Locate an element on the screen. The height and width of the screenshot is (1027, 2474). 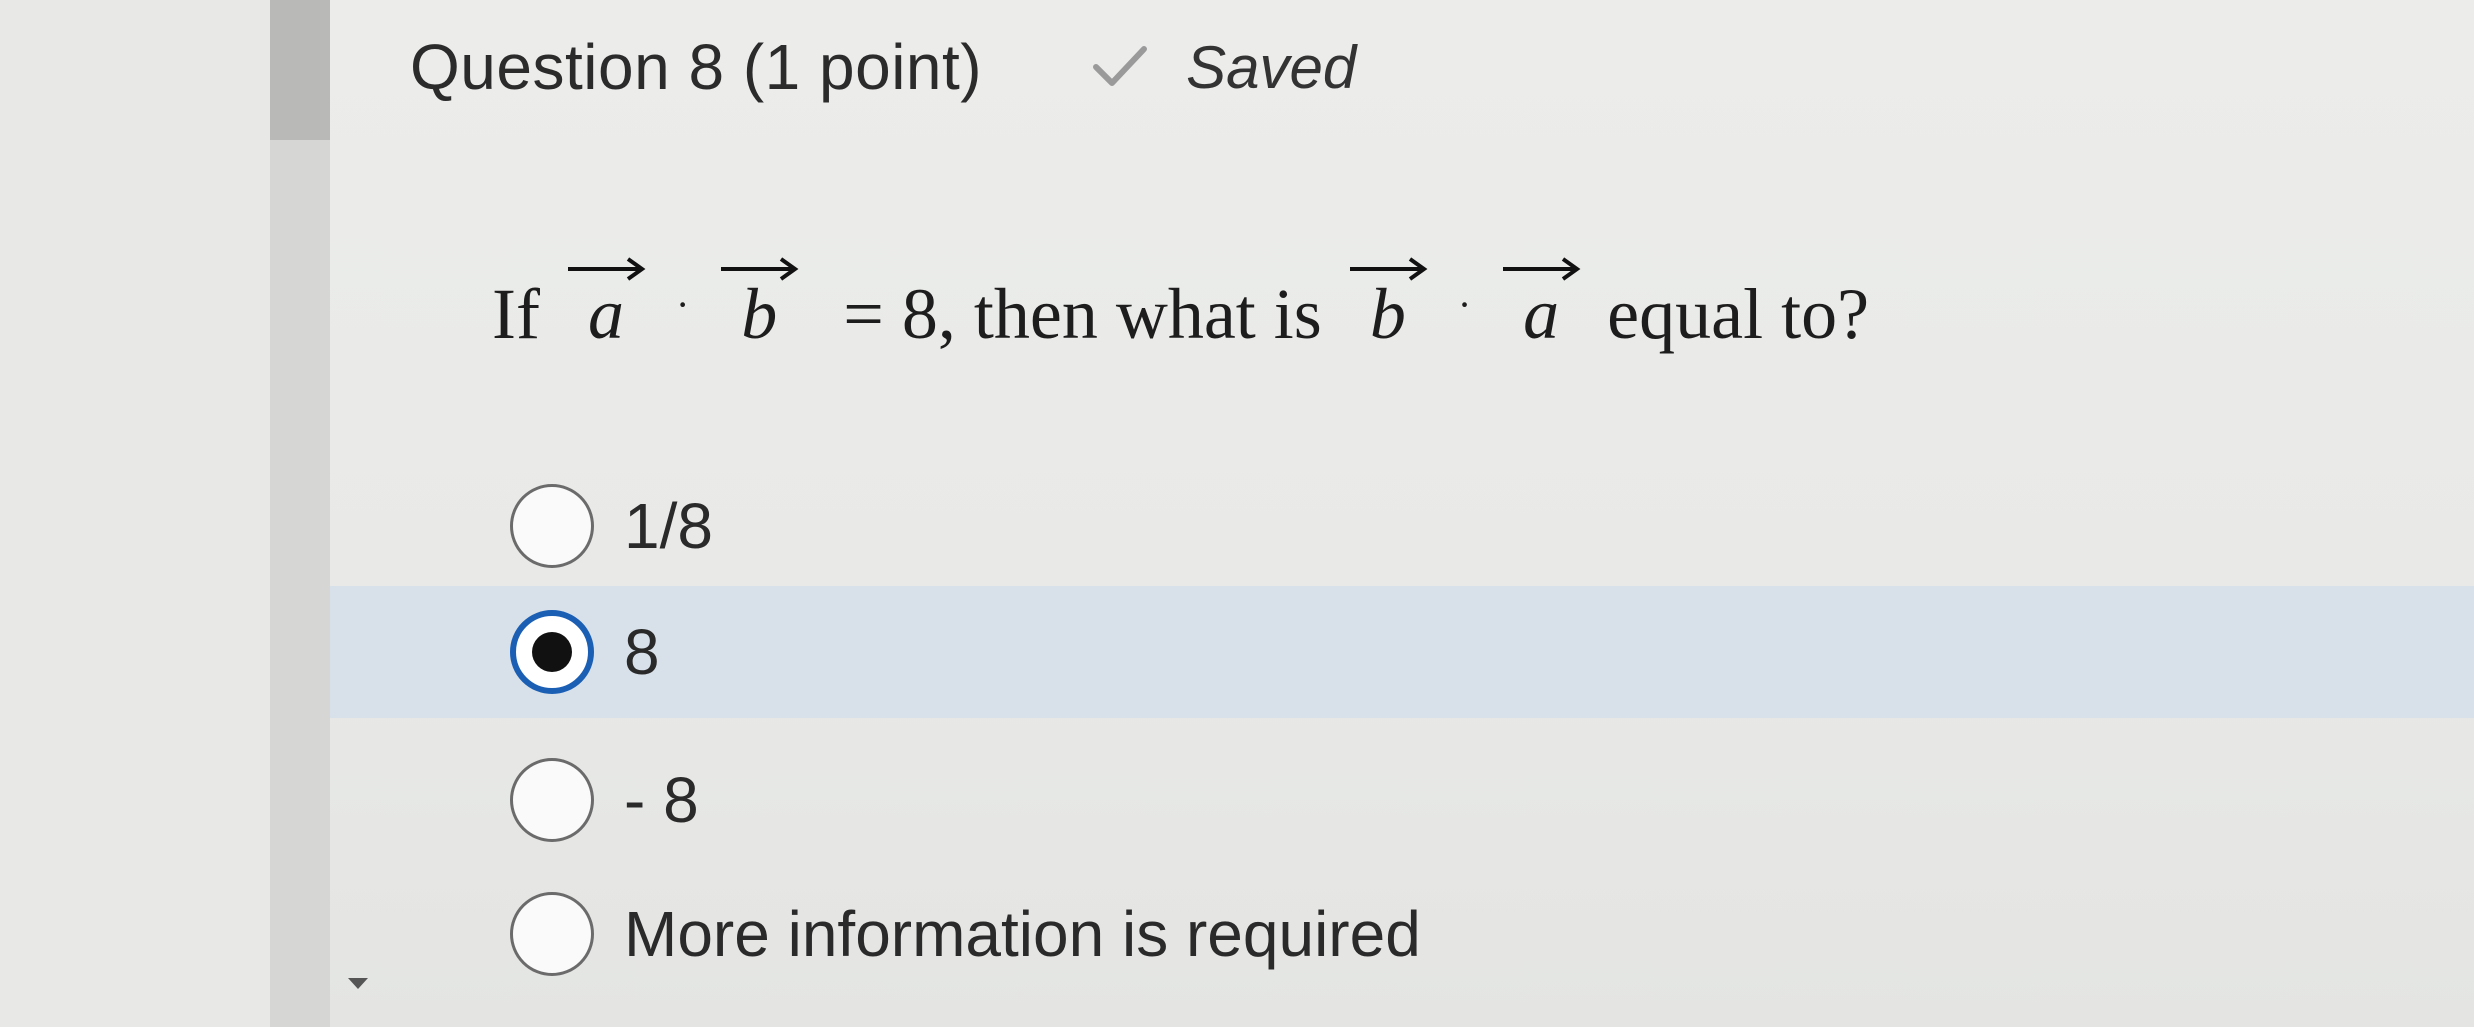
question-title: Question 8 (1 point) is located at coordinates (696, 67).